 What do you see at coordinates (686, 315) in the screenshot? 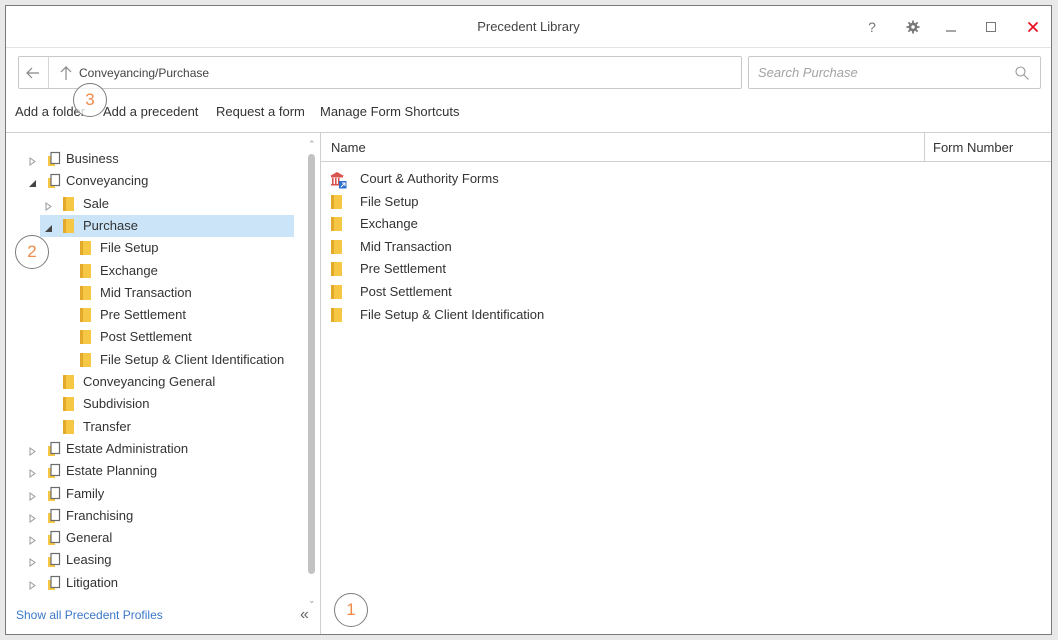
I see `list-item: File Setup & Client Identification` at bounding box center [686, 315].